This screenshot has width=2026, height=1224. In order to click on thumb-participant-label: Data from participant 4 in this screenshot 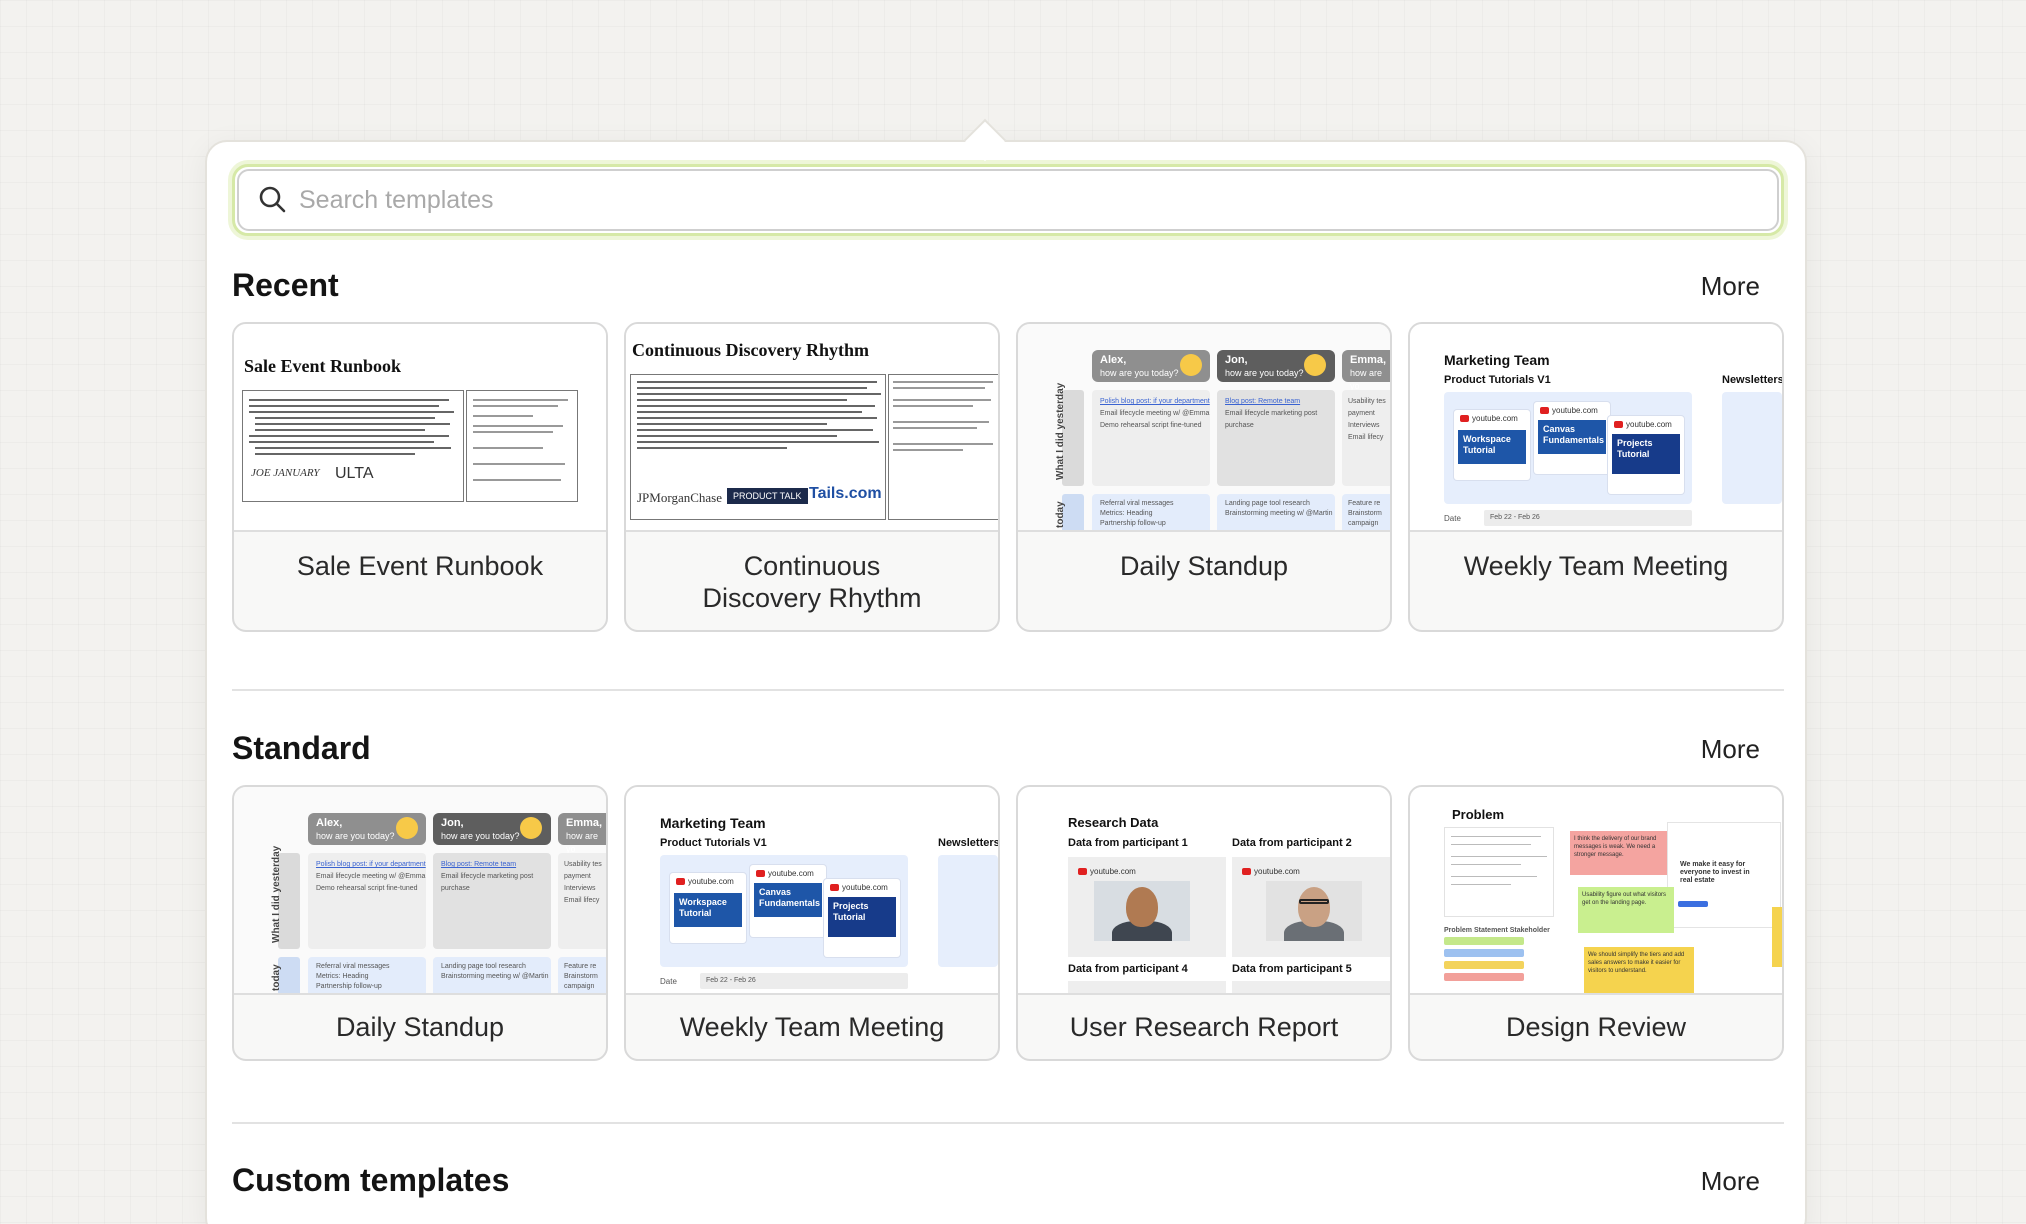, I will do `click(1128, 969)`.